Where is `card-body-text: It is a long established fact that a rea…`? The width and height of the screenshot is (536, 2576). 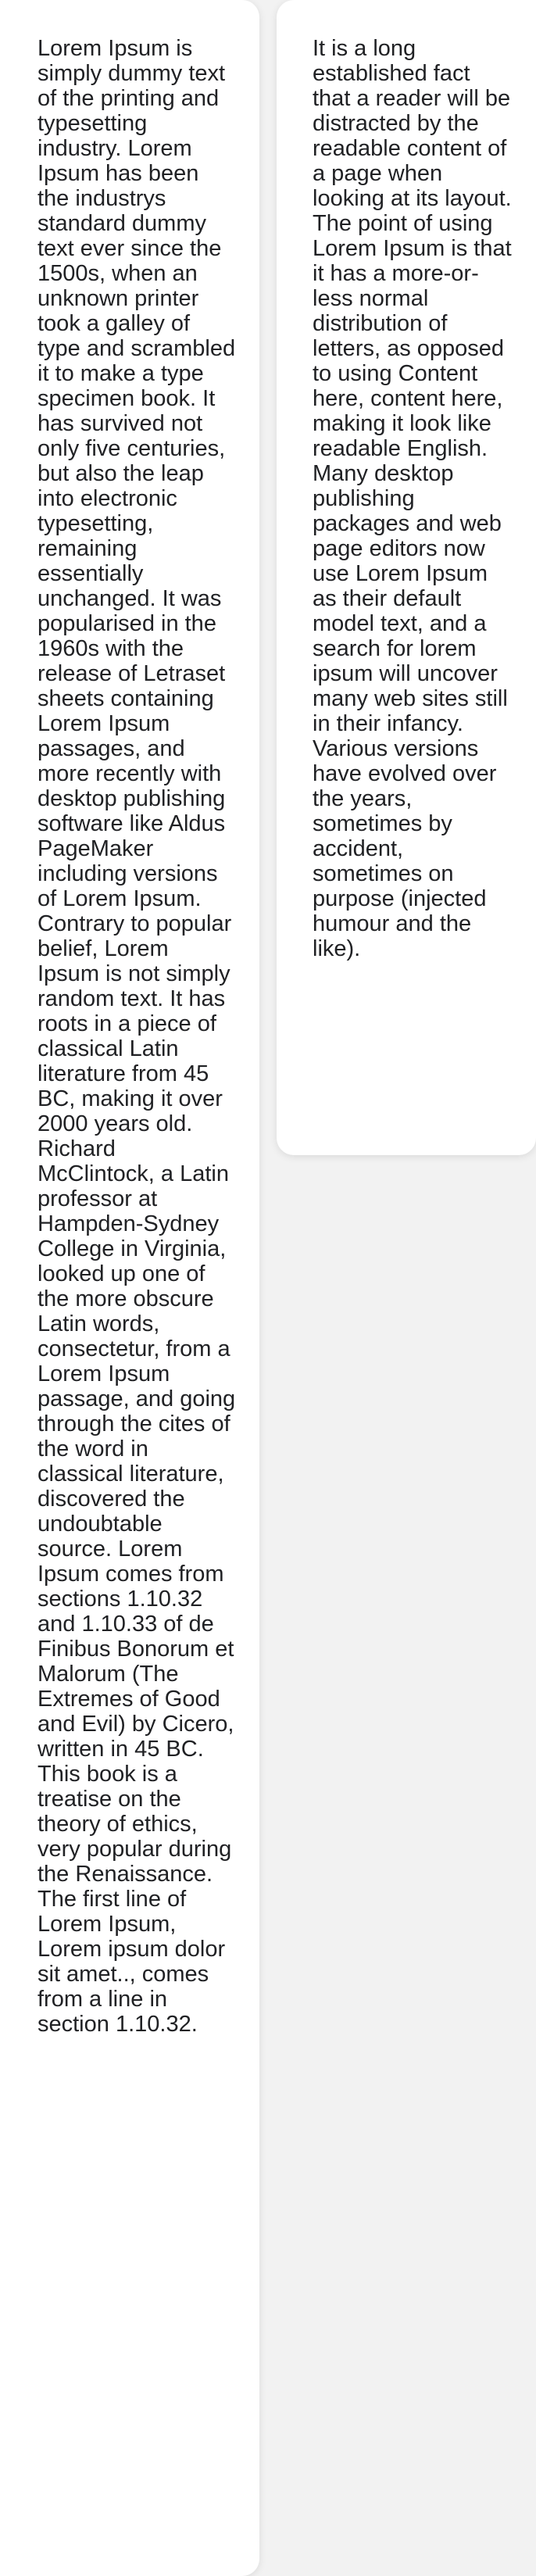 card-body-text: It is a long established fact that a rea… is located at coordinates (412, 498).